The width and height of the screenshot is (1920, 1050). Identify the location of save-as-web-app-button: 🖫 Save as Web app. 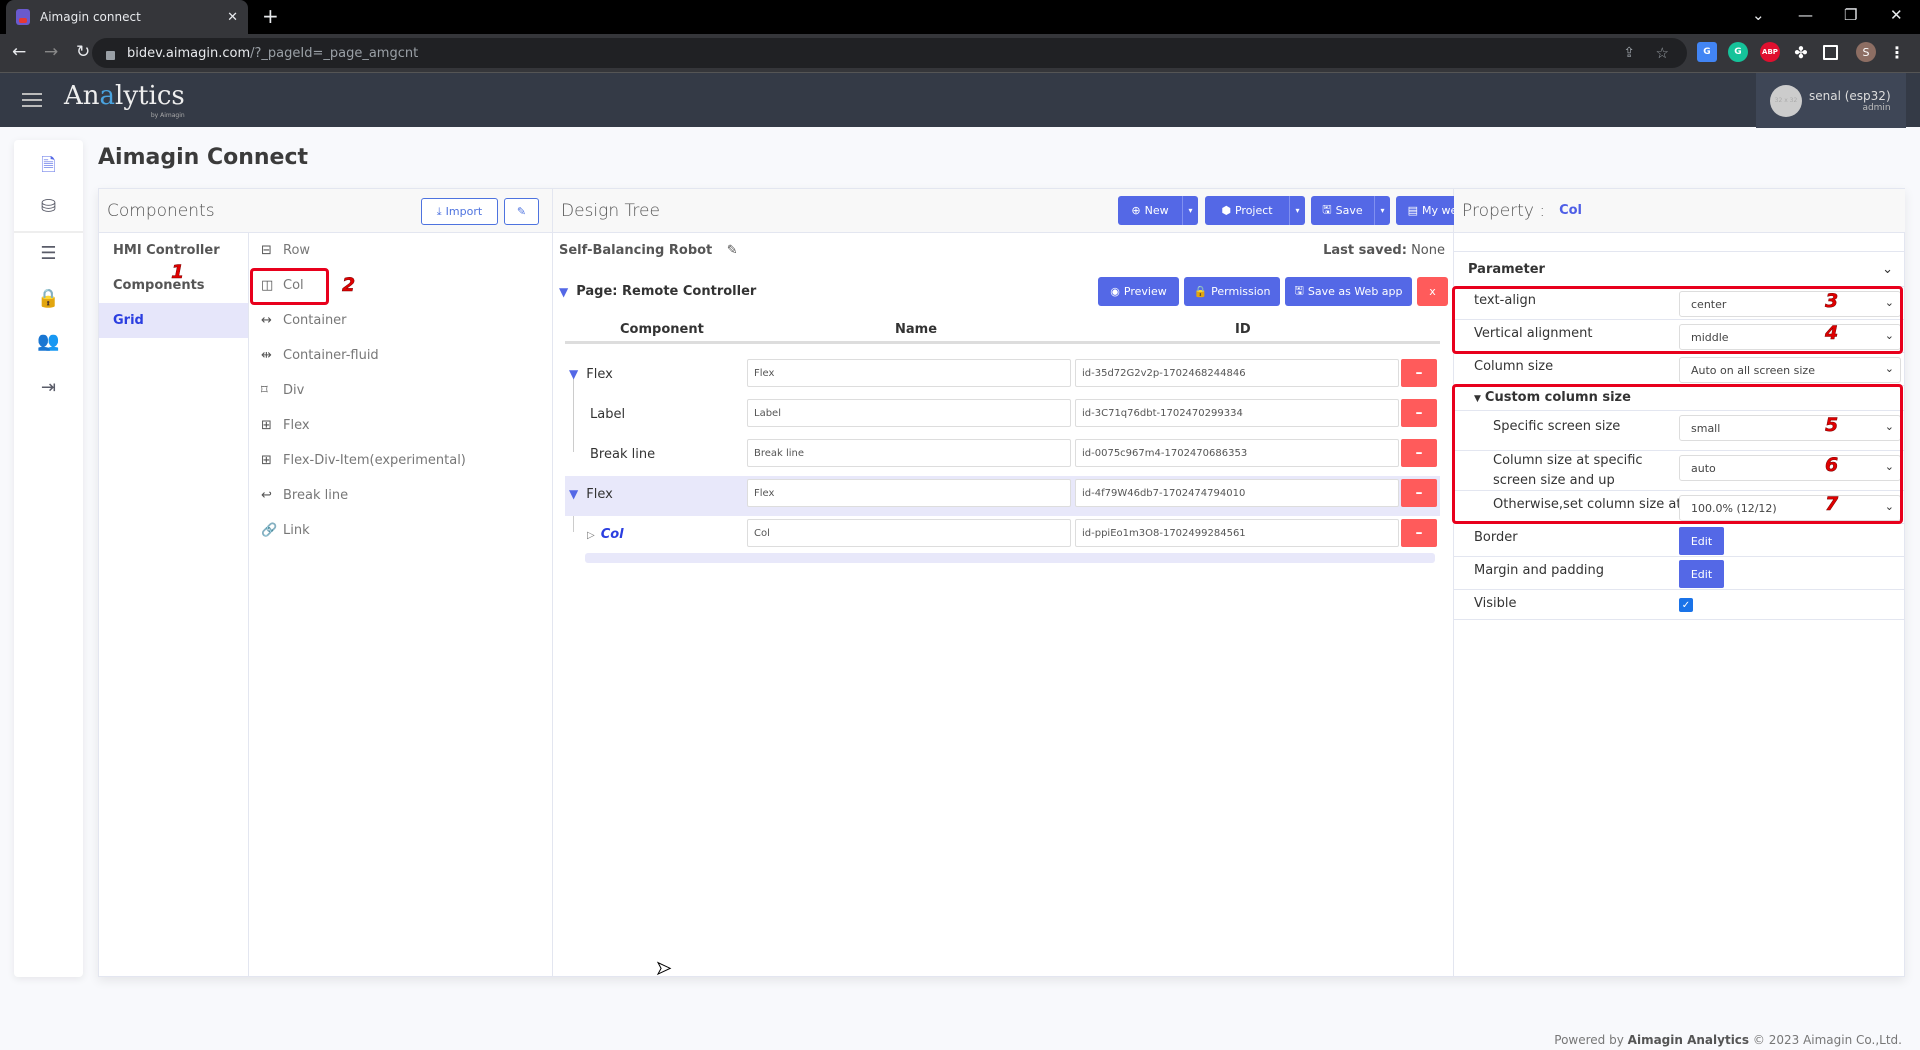
(1348, 291).